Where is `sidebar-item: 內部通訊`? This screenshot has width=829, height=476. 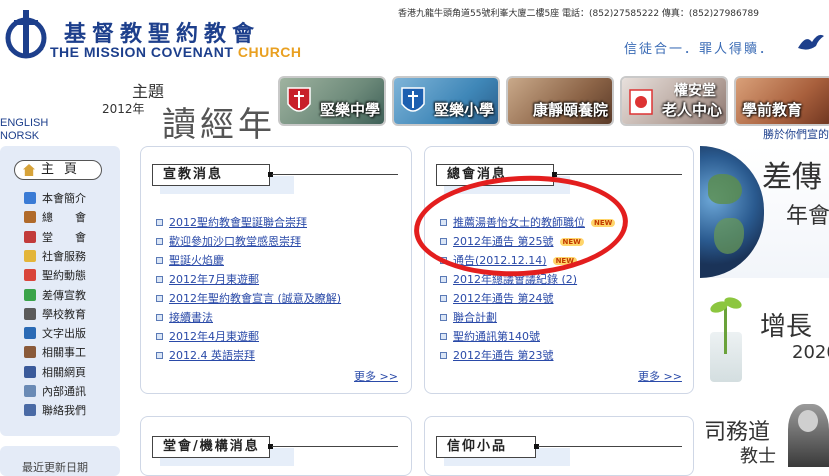 sidebar-item: 內部通訊 is located at coordinates (55, 392).